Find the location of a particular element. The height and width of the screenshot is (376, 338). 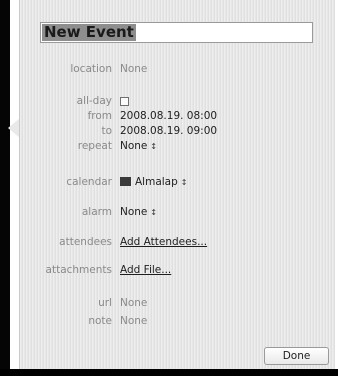

calendar-label: calendar is located at coordinates (89, 182).